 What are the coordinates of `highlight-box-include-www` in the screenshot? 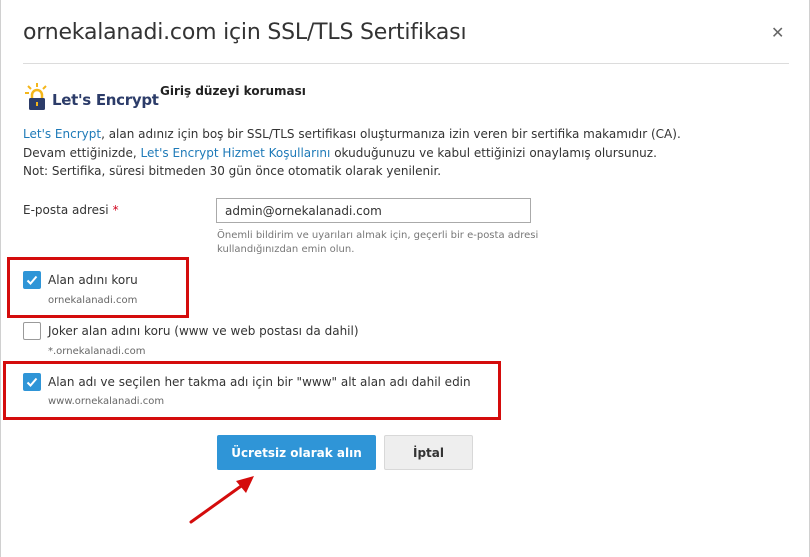 It's located at (252, 390).